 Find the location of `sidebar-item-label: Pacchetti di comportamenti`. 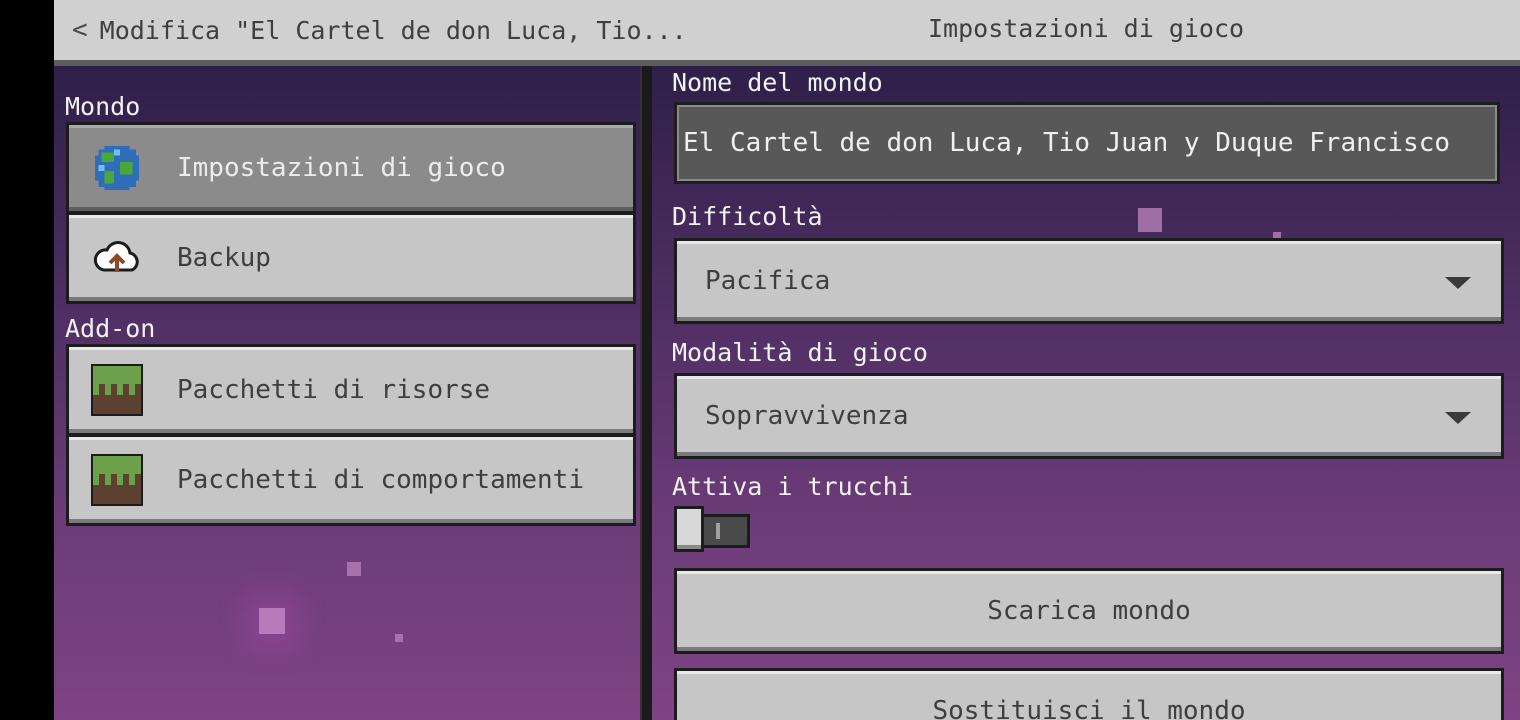

sidebar-item-label: Pacchetti di comportamenti is located at coordinates (380, 480).